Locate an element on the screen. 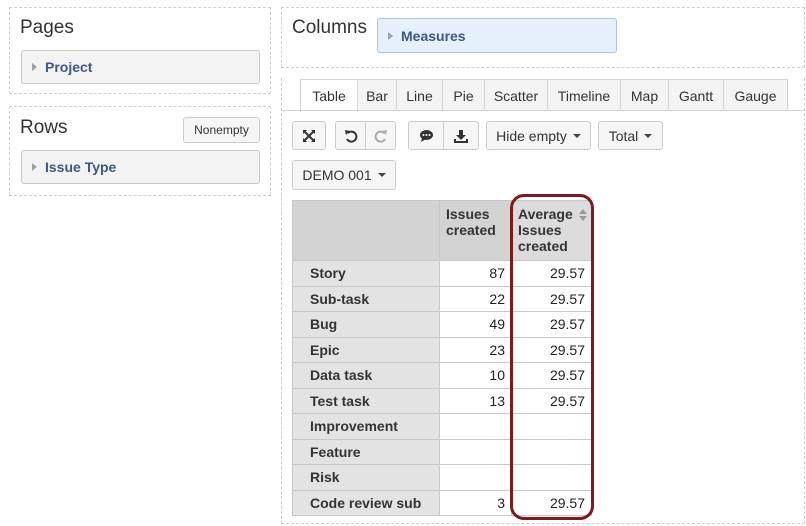 This screenshot has height=526, width=806. undo-icon is located at coordinates (350, 136).